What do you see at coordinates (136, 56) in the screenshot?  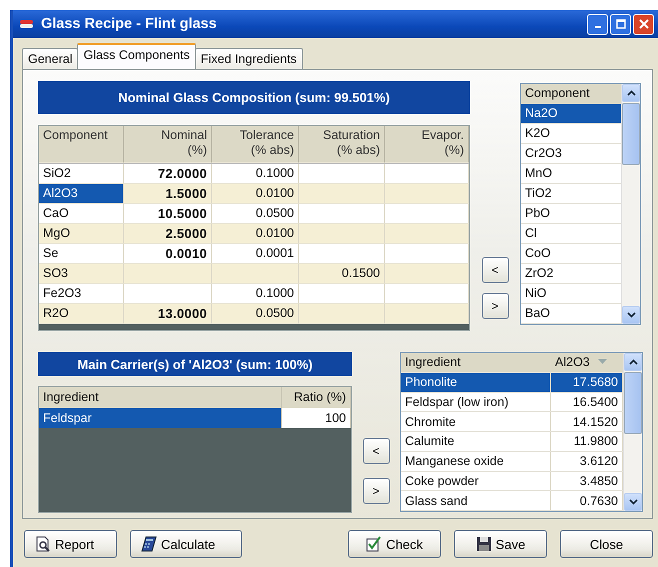 I see `tab: Glass Components` at bounding box center [136, 56].